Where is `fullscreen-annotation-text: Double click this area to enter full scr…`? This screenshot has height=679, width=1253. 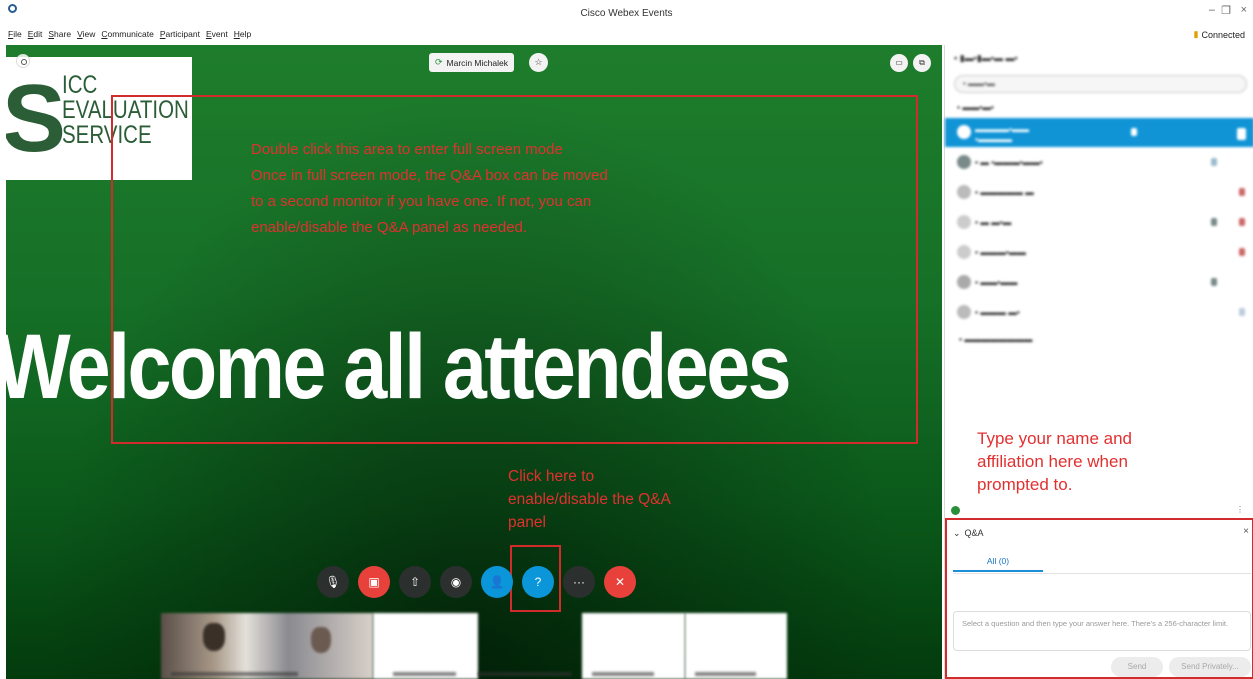 fullscreen-annotation-text: Double click this area to enter full scr… is located at coordinates (429, 188).